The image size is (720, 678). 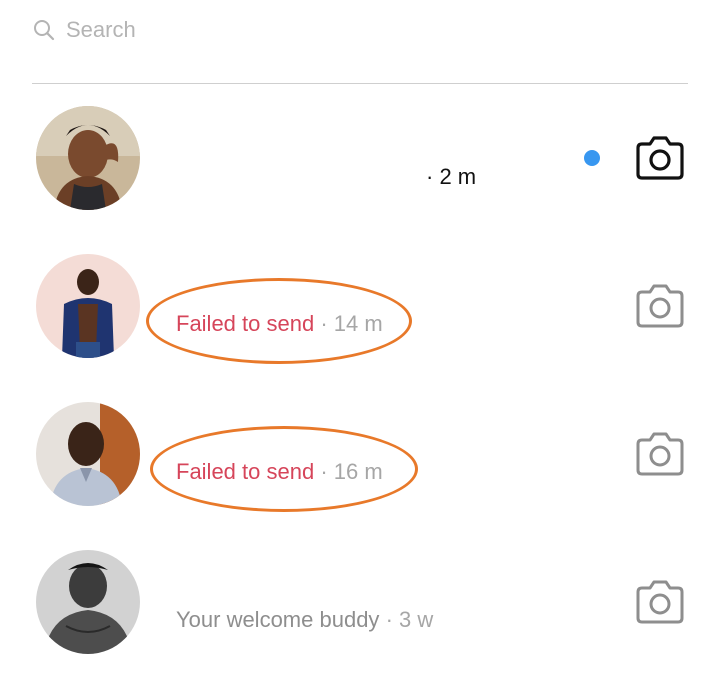 I want to click on thread-meta: Your welcome buddy · 3 w, so click(x=304, y=620).